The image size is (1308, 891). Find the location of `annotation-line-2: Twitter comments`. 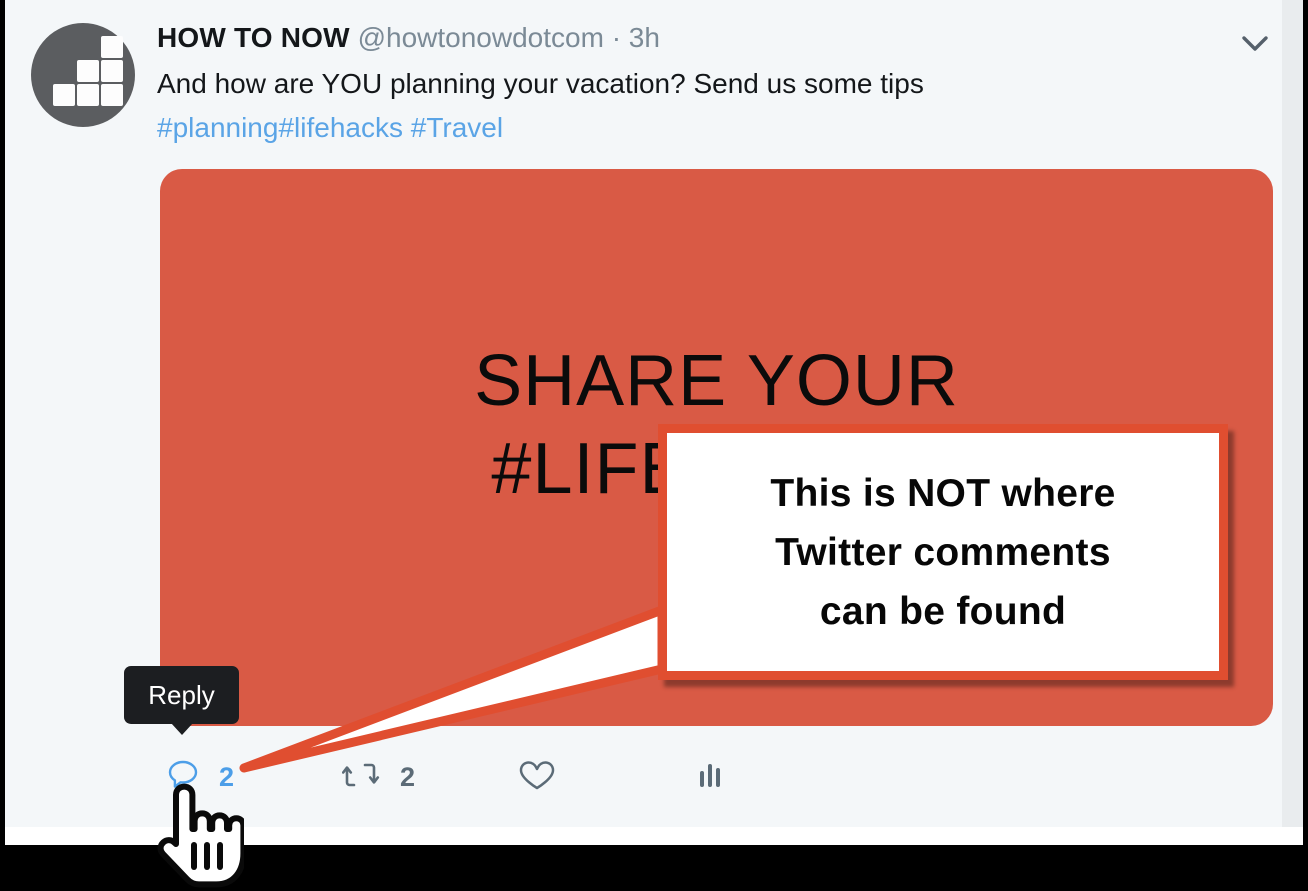

annotation-line-2: Twitter comments is located at coordinates (943, 552).